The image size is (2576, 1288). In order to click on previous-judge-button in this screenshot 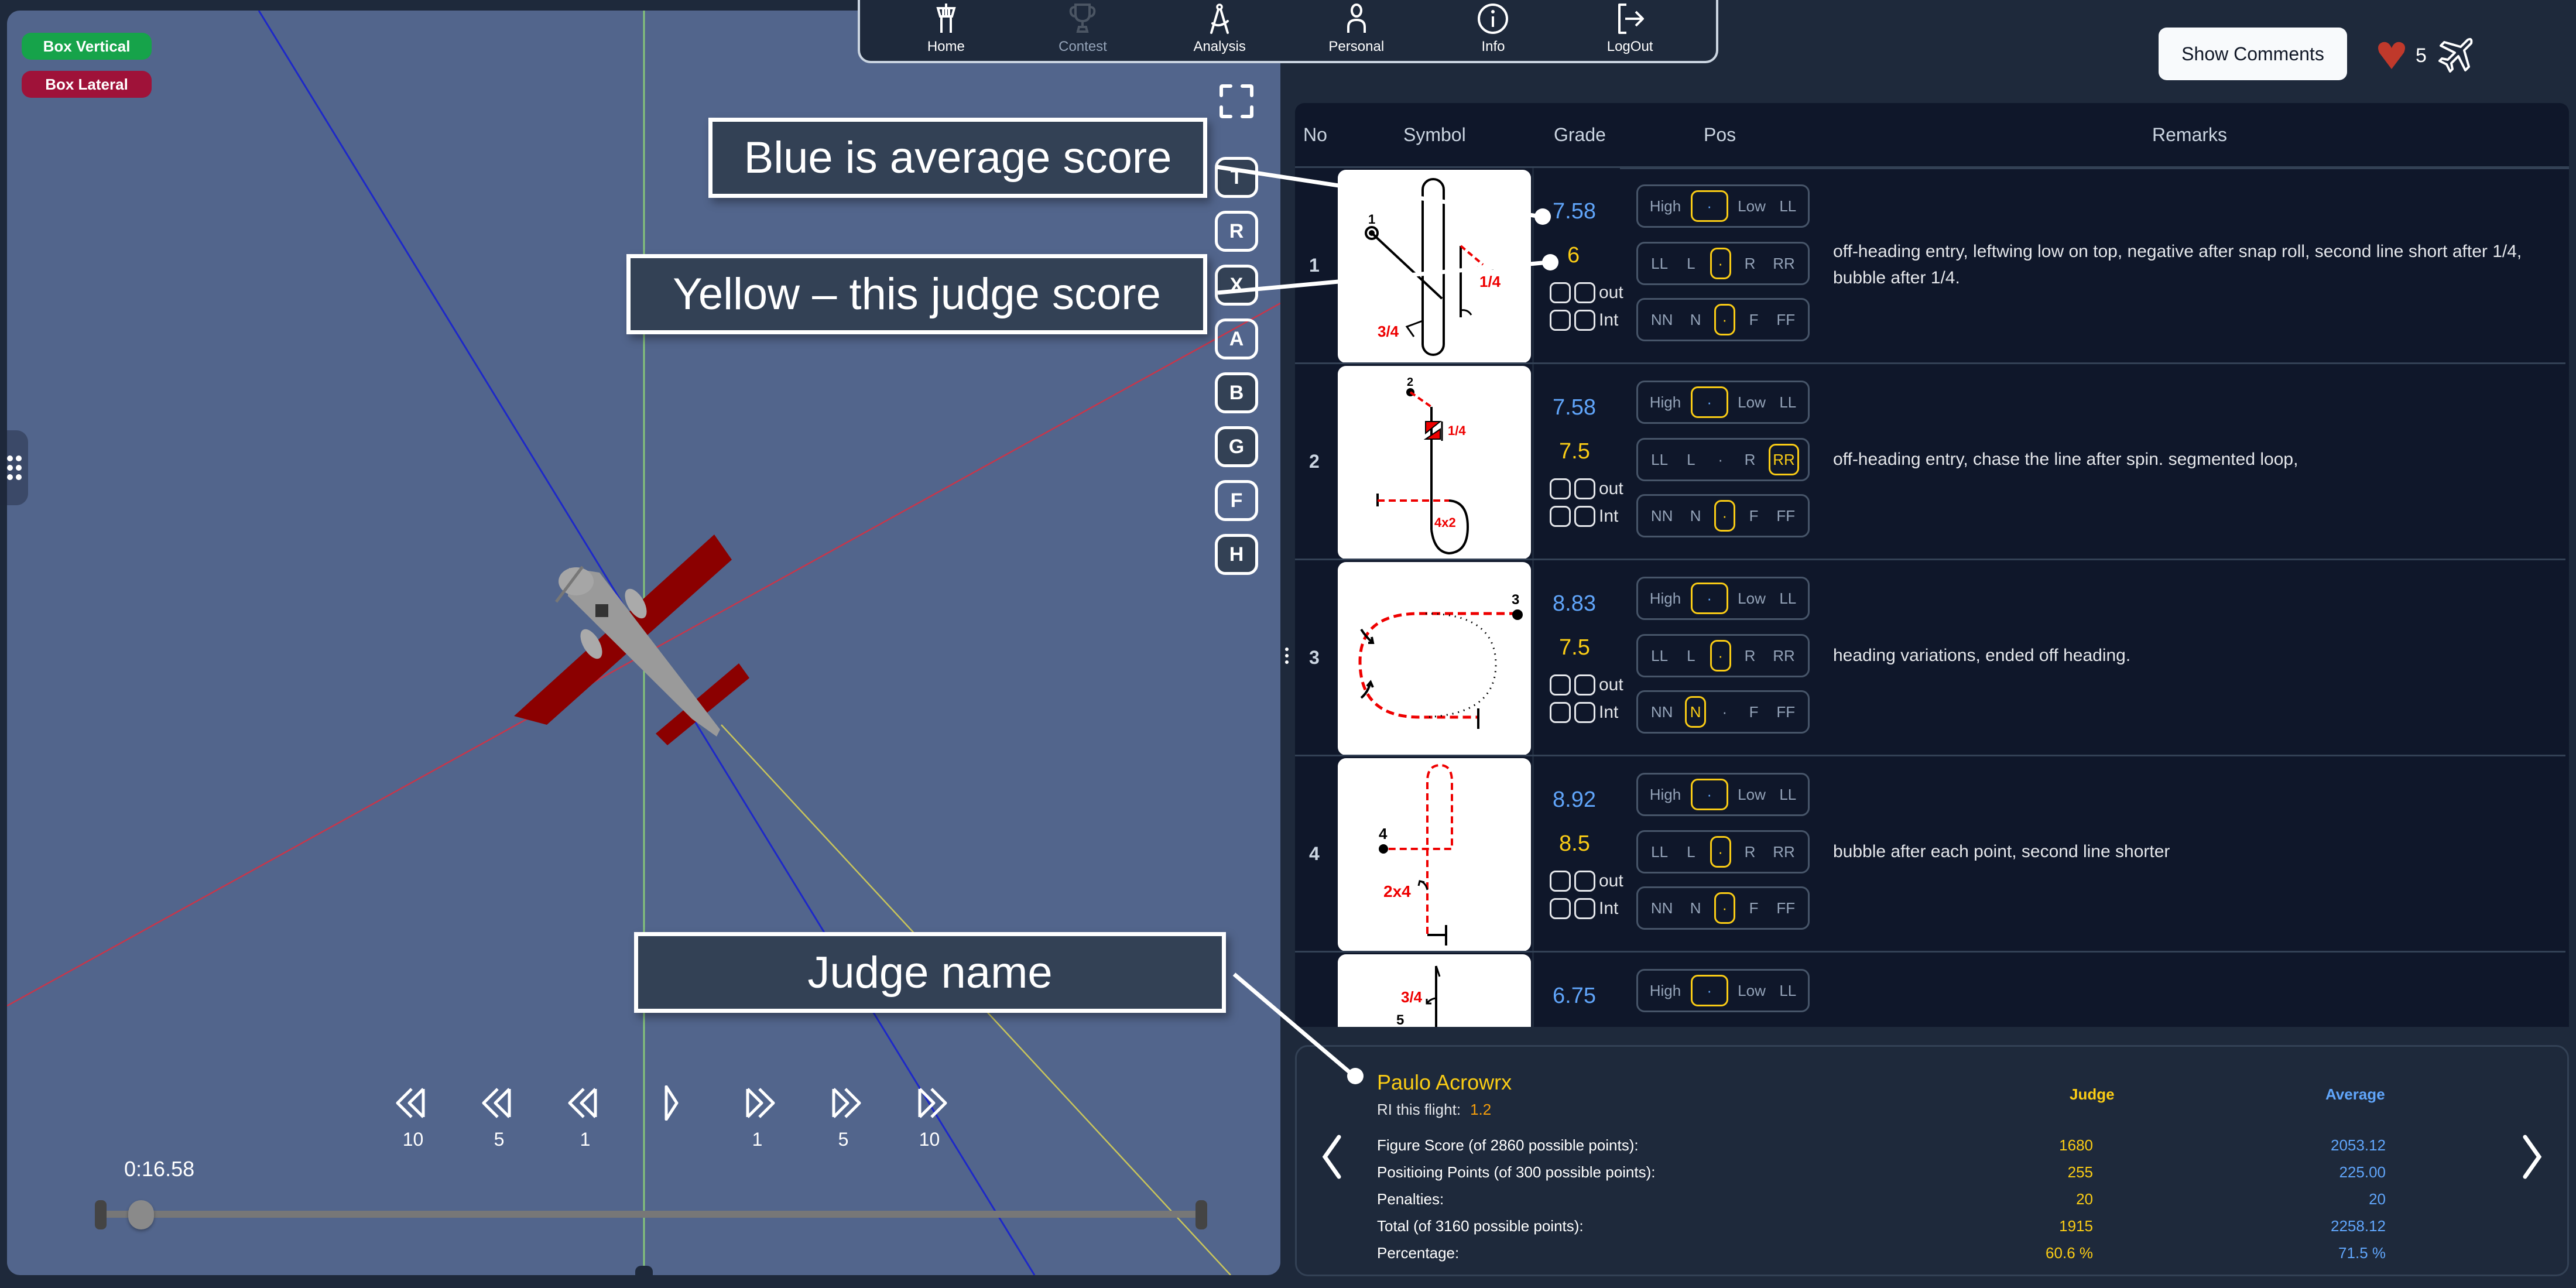, I will do `click(1332, 1156)`.